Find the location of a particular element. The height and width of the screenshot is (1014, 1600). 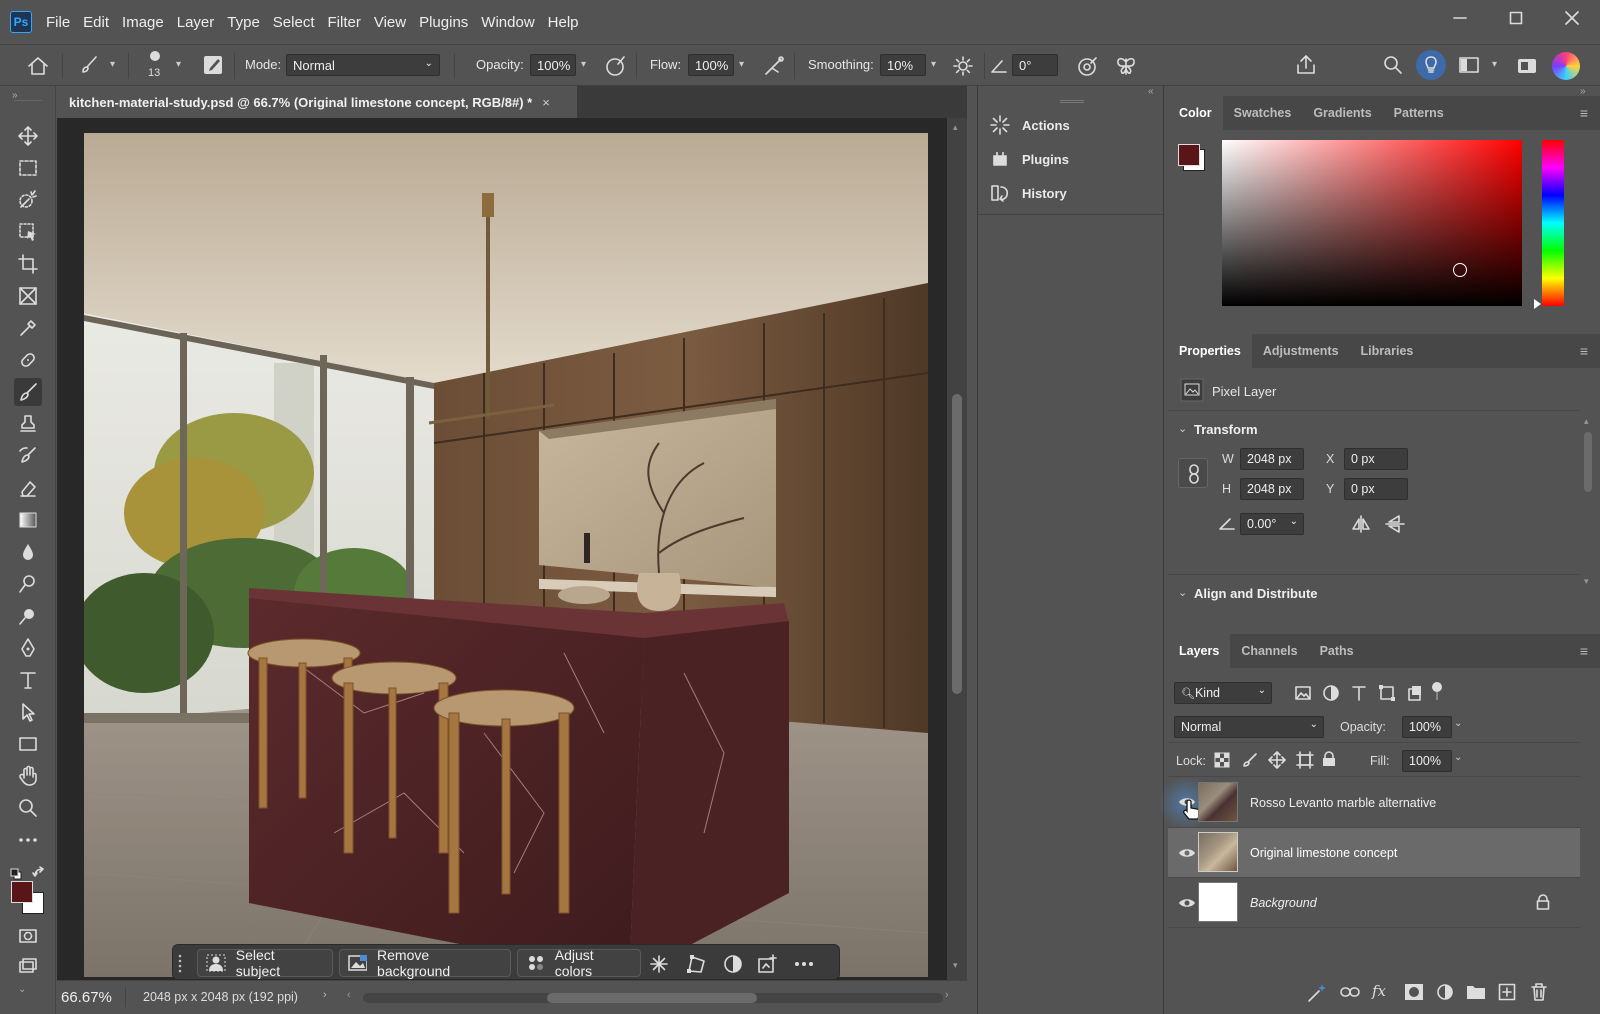

menu-plugins: Plugins is located at coordinates (443, 22).